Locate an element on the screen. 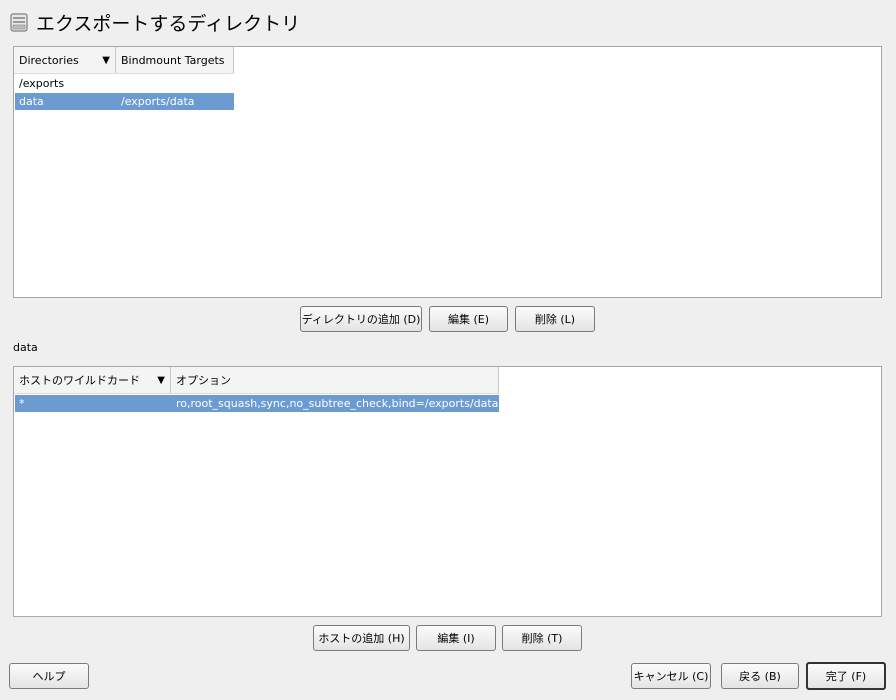 Image resolution: width=896 pixels, height=700 pixels. column-header-bindmount-targets: Bindmount Targets is located at coordinates (175, 60).